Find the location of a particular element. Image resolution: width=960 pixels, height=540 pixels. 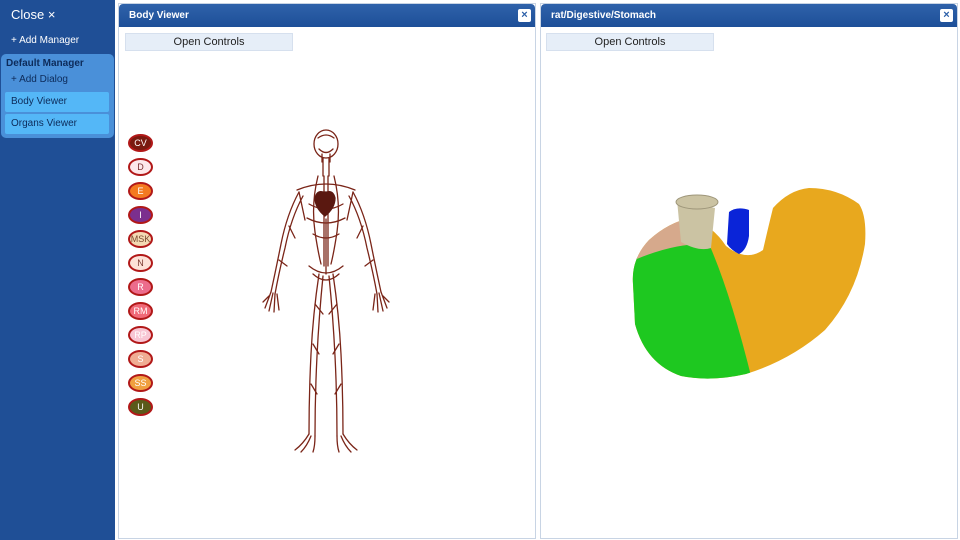

system-button-cv: CV is located at coordinates (140, 143).